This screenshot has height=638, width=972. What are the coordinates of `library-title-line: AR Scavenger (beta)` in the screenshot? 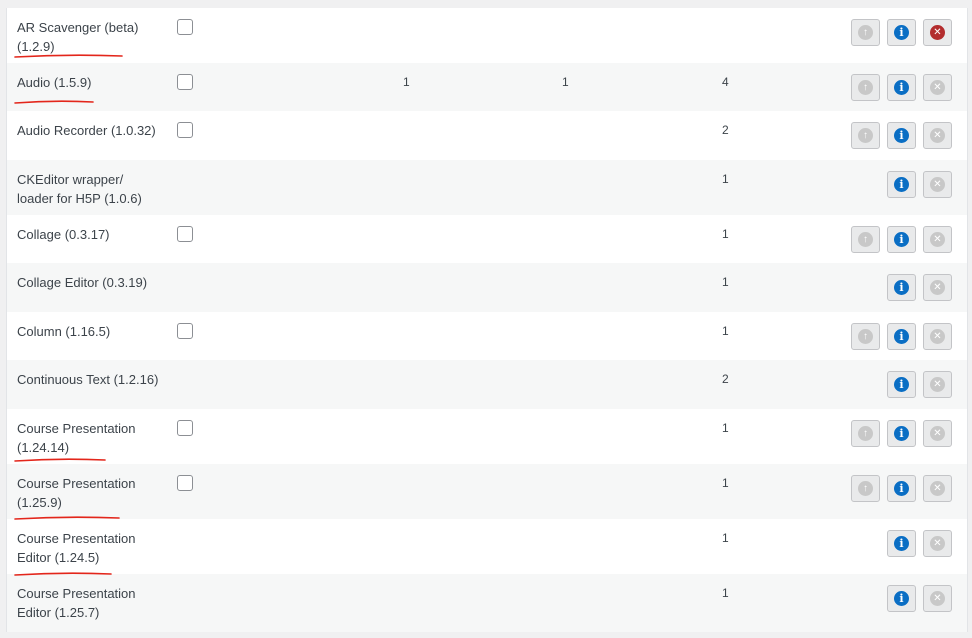 It's located at (78, 27).